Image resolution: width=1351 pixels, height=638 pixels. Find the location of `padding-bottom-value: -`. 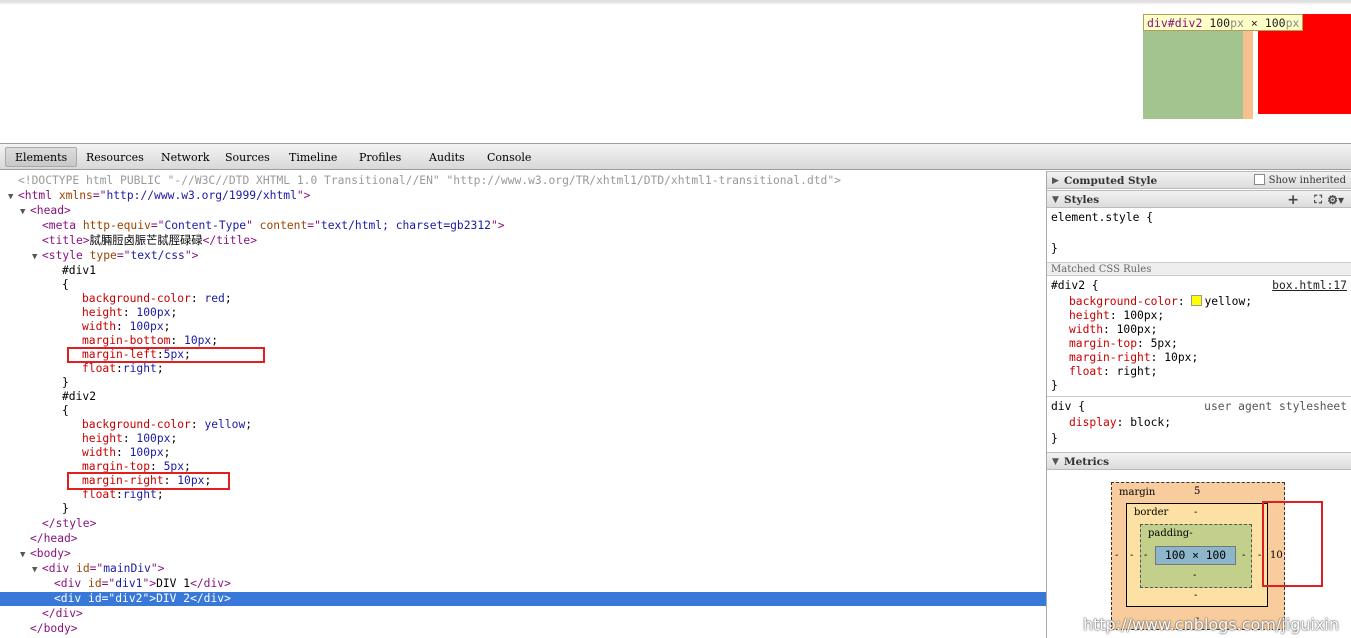

padding-bottom-value: - is located at coordinates (1194, 575).